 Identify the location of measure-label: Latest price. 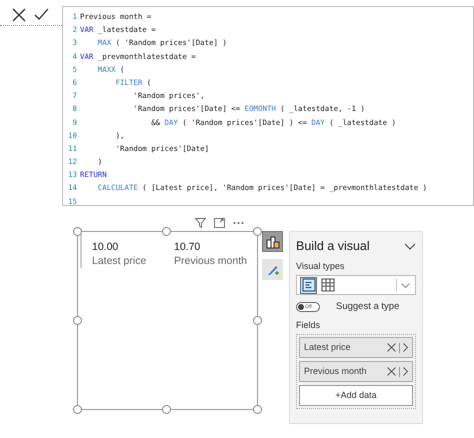
(120, 261).